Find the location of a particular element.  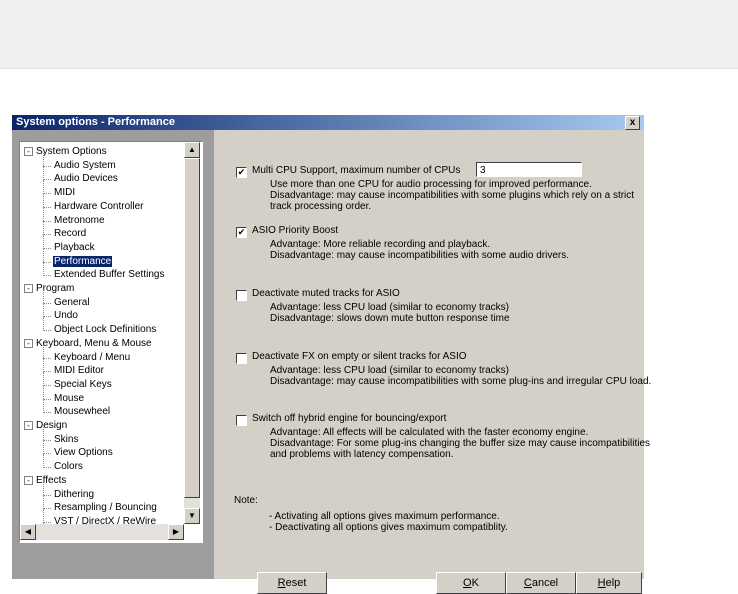

tree-item-label: VST / DirectX / ReWire is located at coordinates (105, 519).